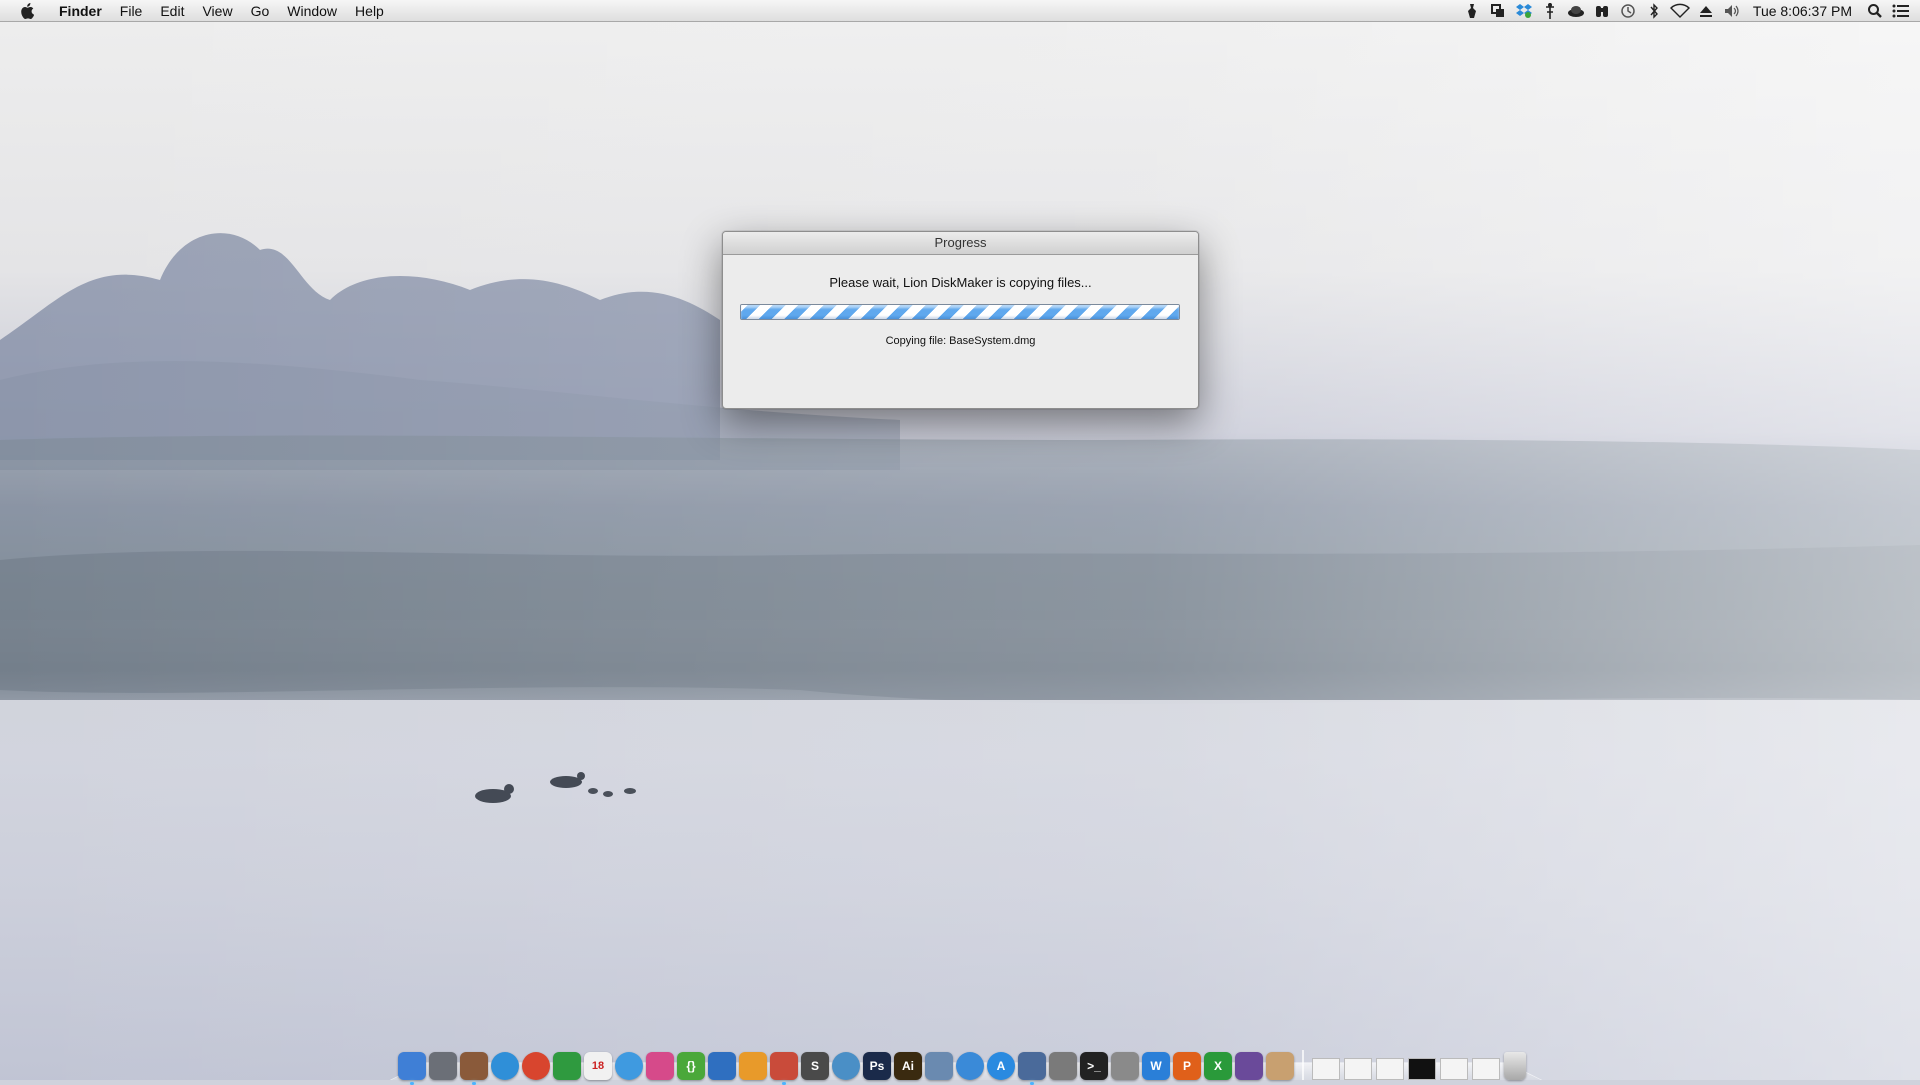 Image resolution: width=1920 pixels, height=1085 pixels. What do you see at coordinates (1524, 11) in the screenshot?
I see `dropbox-icon` at bounding box center [1524, 11].